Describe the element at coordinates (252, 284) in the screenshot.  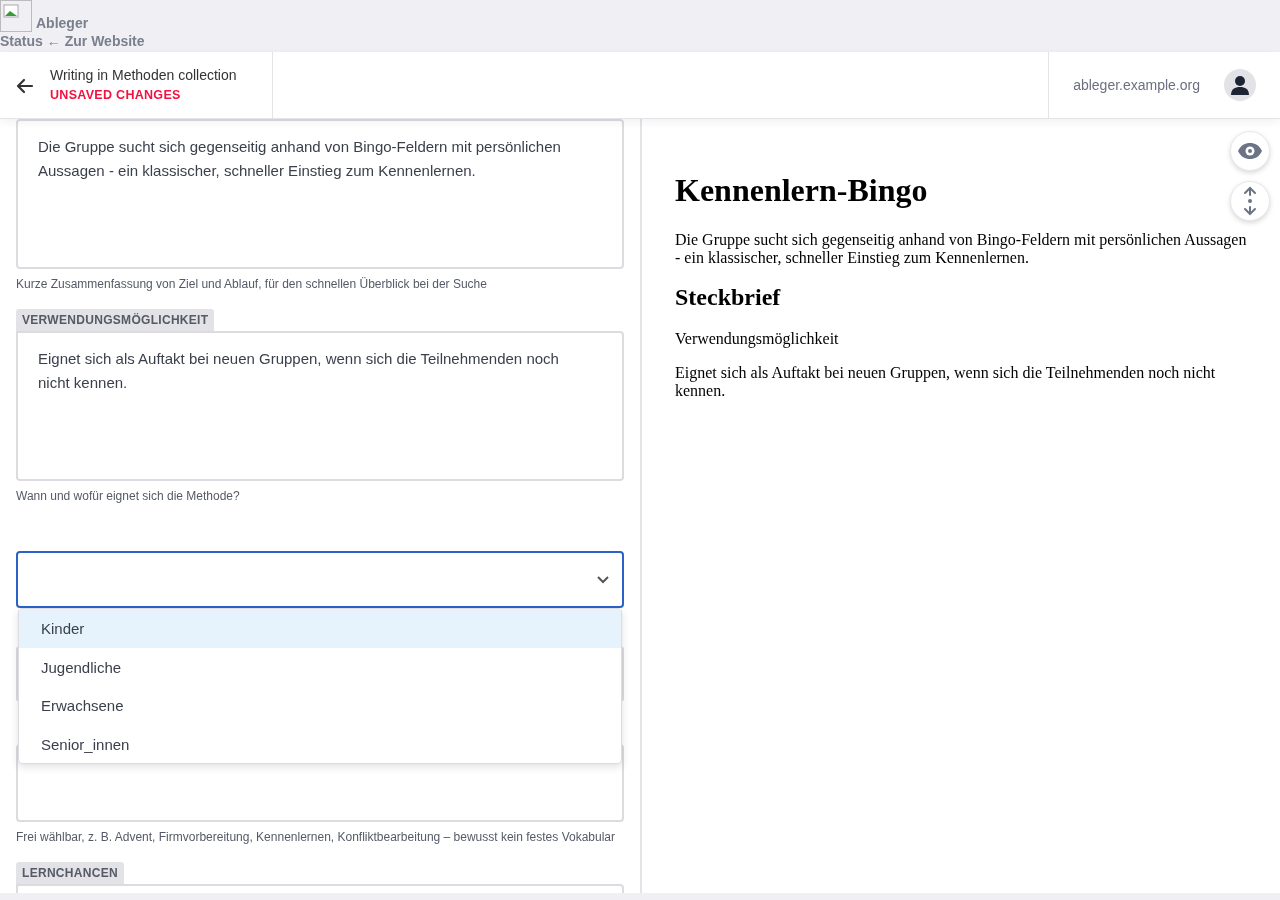
I see `help-text: Kurze Zusammenfassung von Ziel und Ablauf, für den schnellen Überblick bei der Suche` at that location.